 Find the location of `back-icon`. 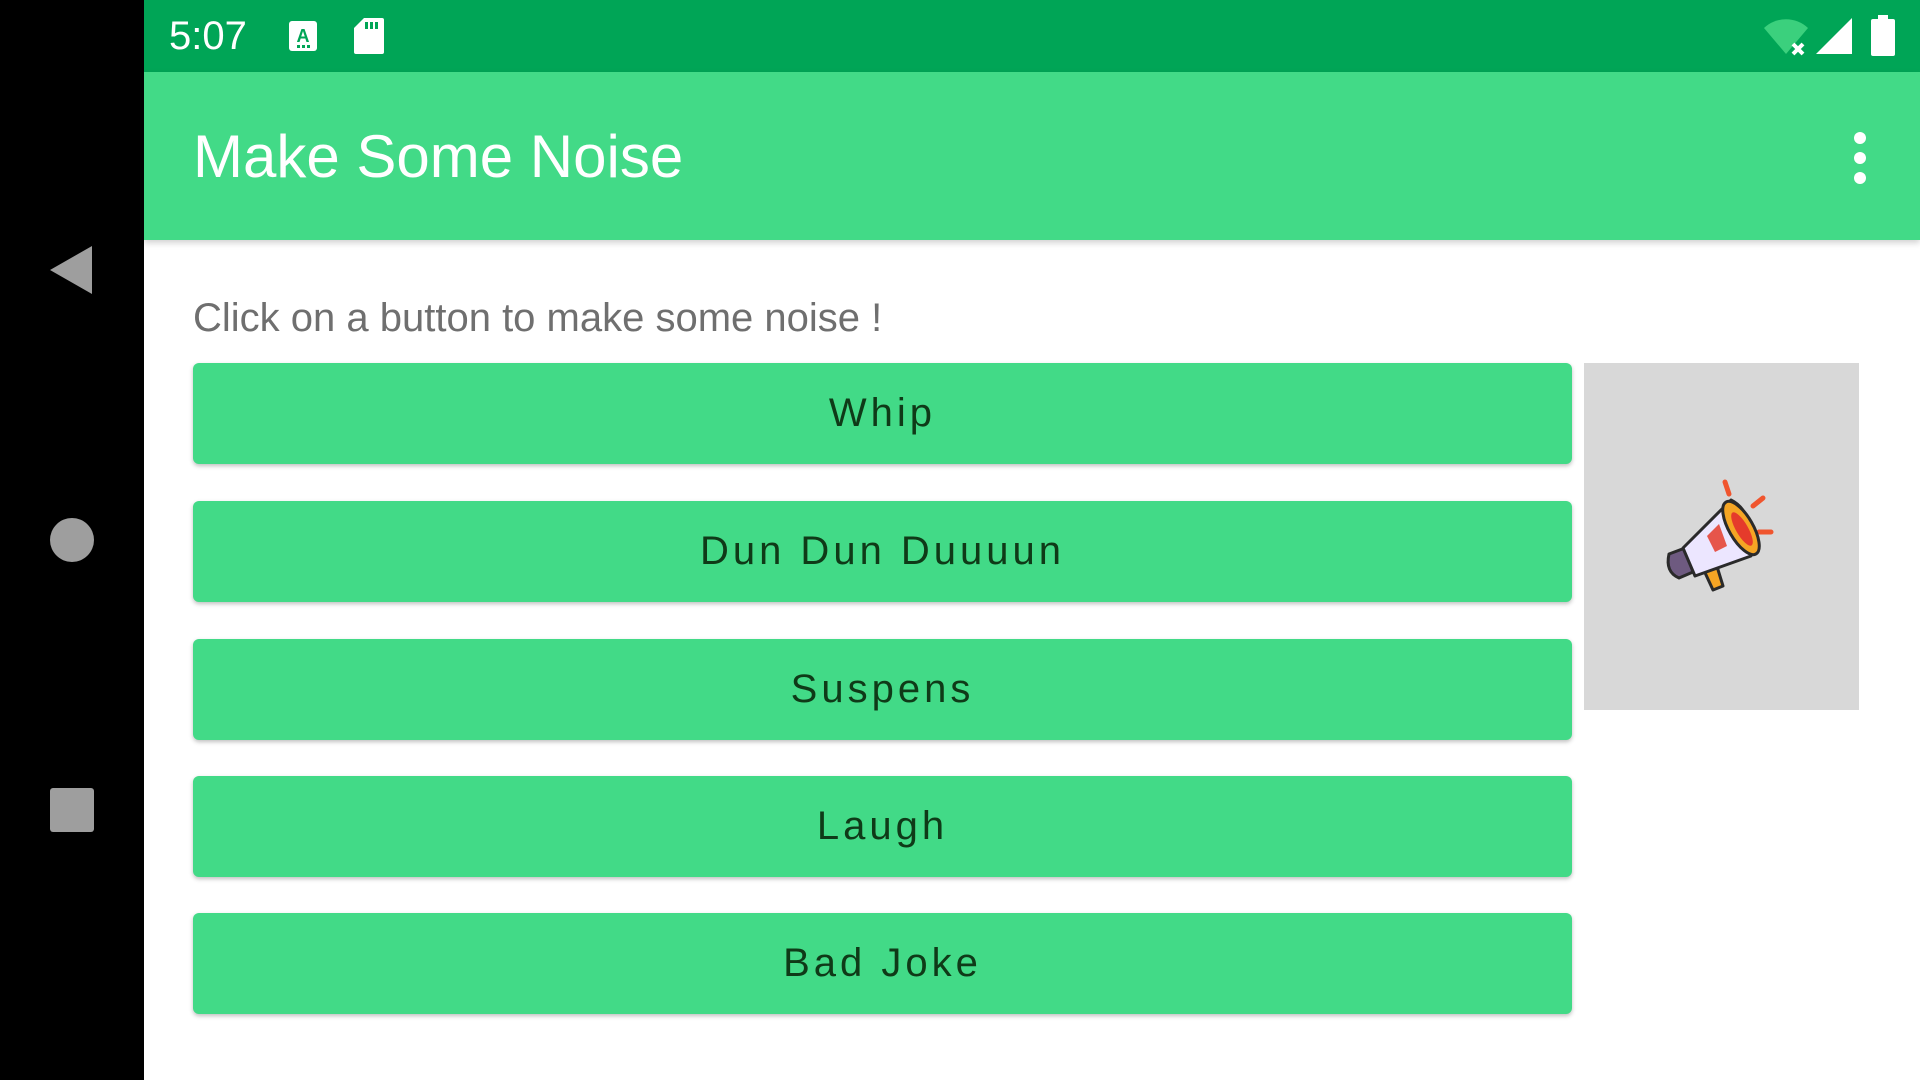

back-icon is located at coordinates (71, 270).